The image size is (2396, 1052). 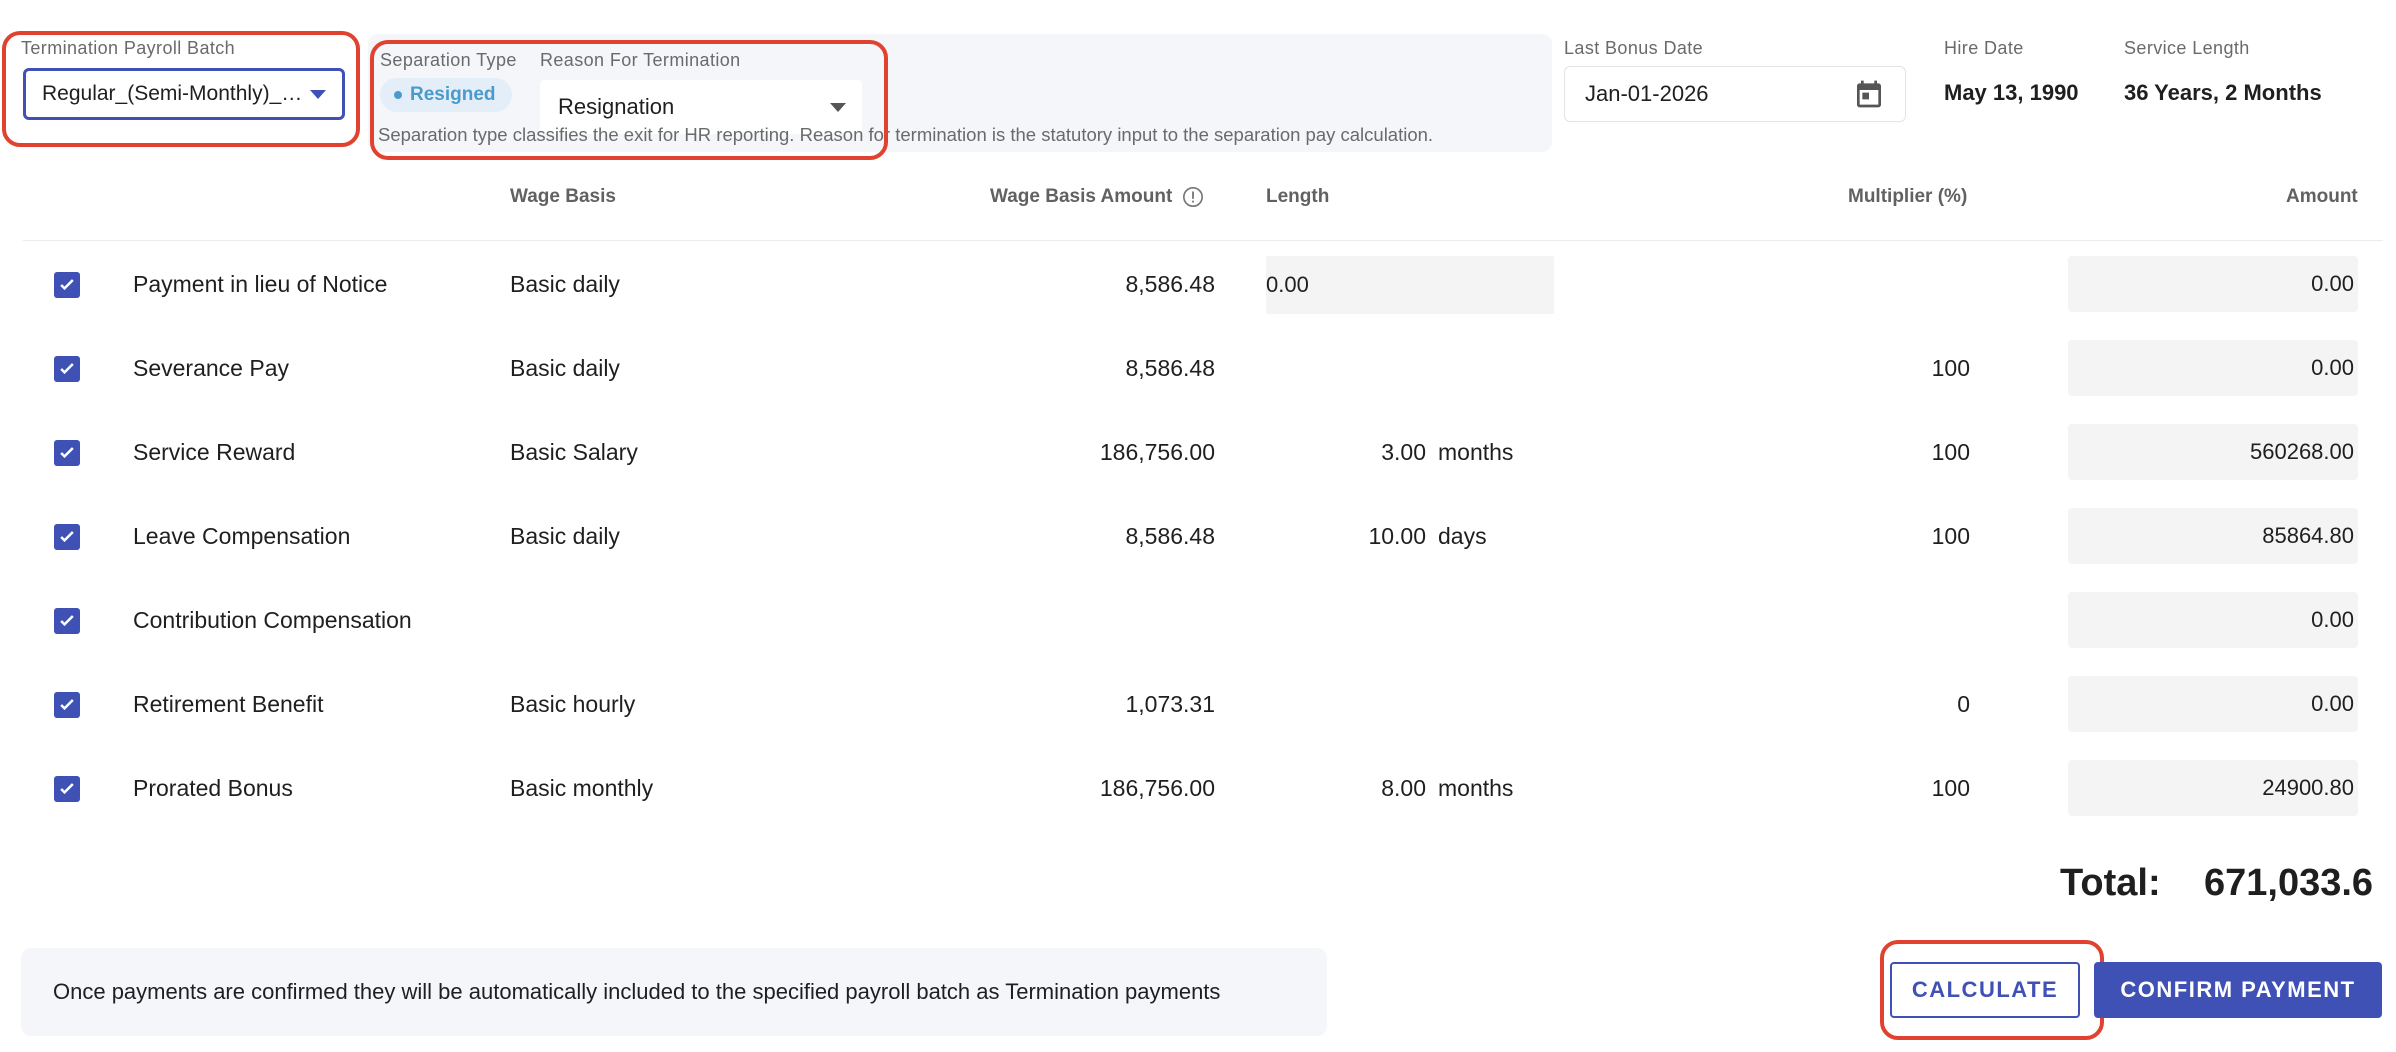 I want to click on service-length-label: Service Length, so click(x=2187, y=48).